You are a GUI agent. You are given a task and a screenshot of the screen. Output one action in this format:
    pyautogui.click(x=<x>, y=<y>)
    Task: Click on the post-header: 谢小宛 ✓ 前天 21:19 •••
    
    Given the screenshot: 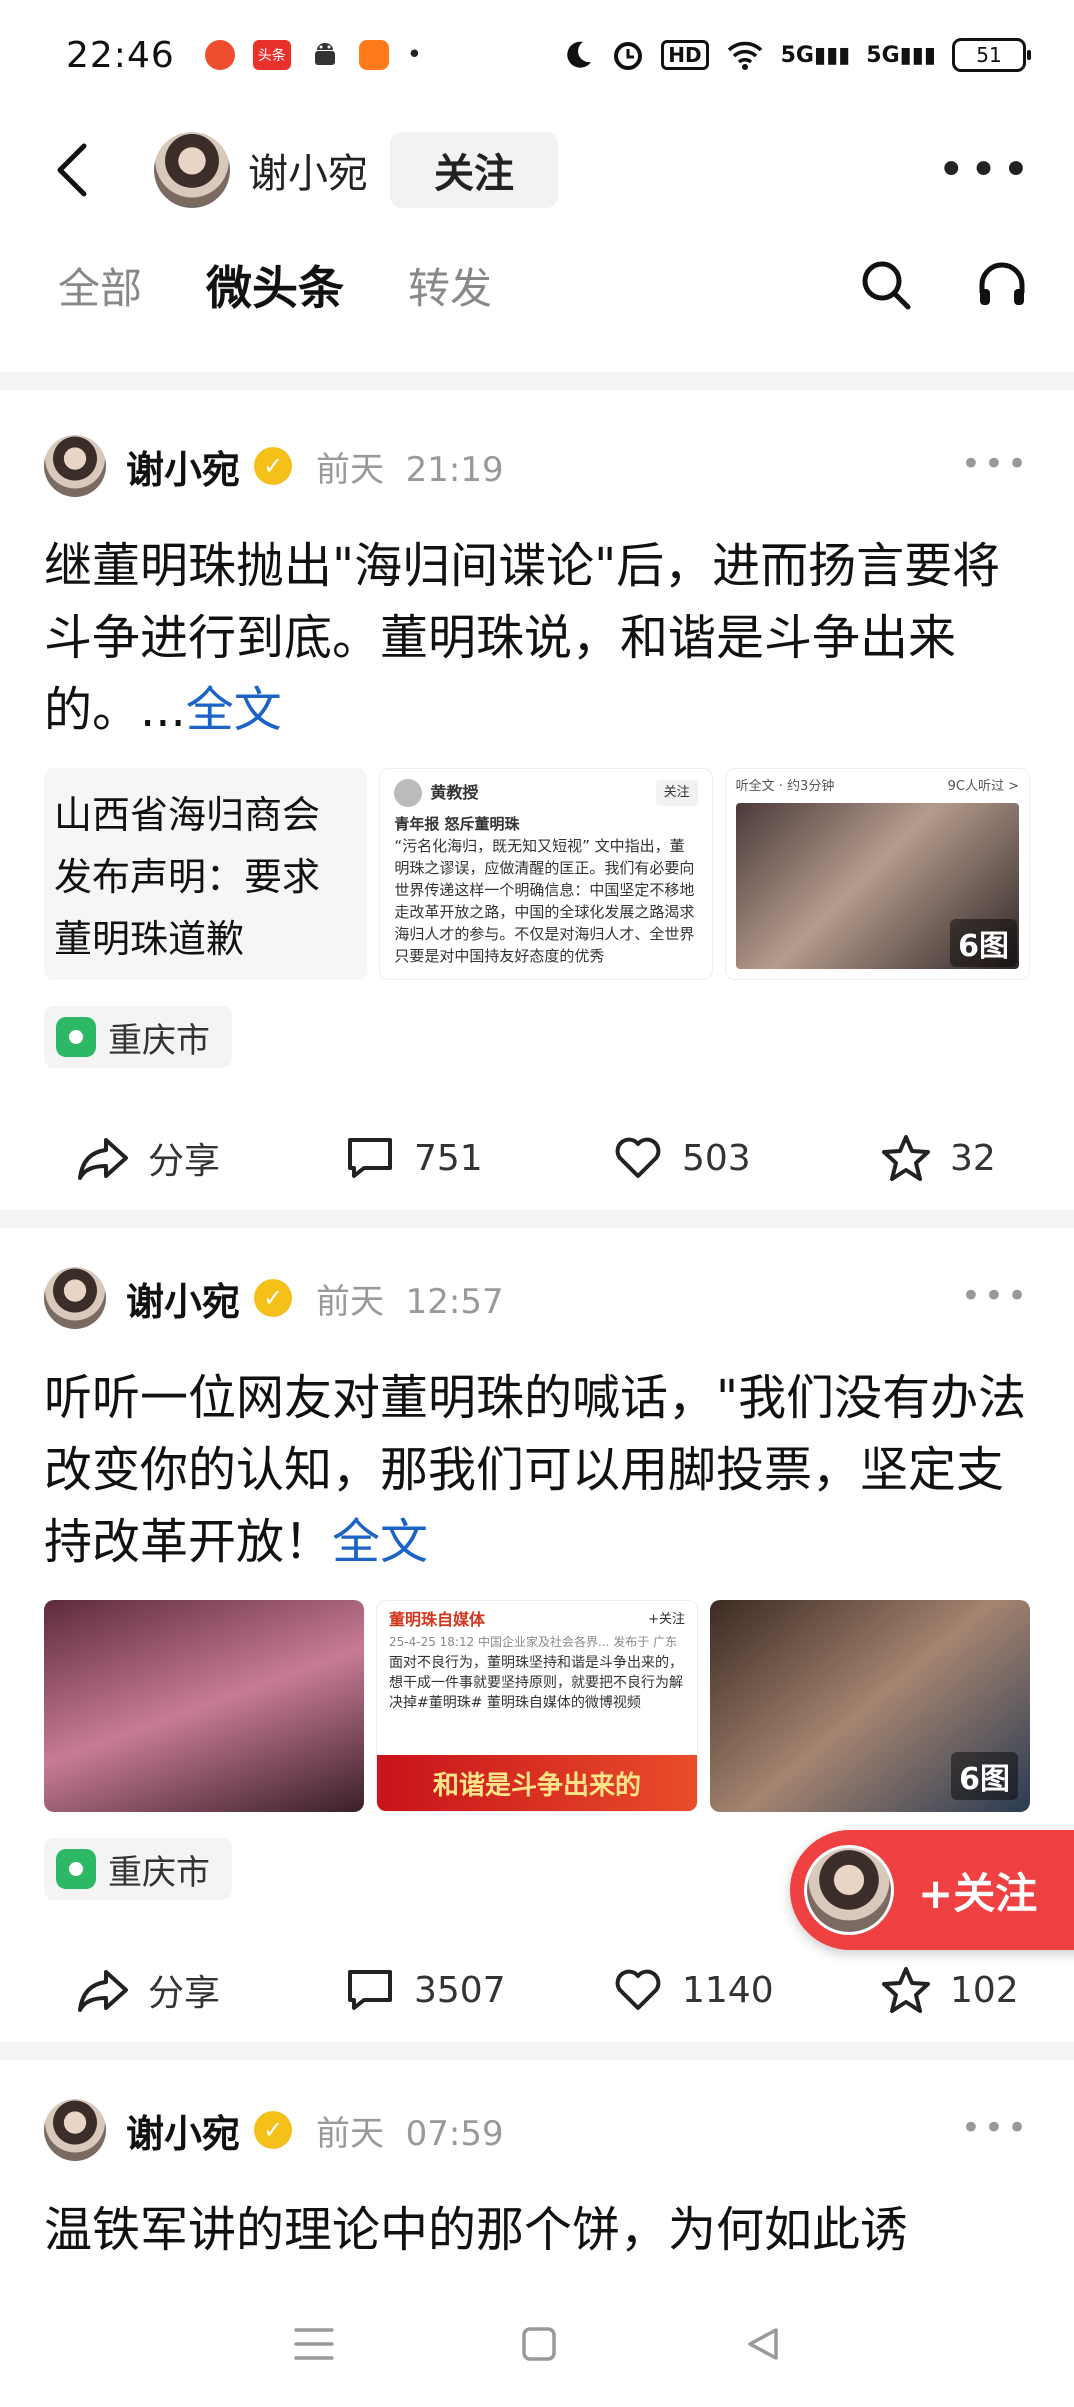 What is the action you would take?
    pyautogui.click(x=537, y=466)
    